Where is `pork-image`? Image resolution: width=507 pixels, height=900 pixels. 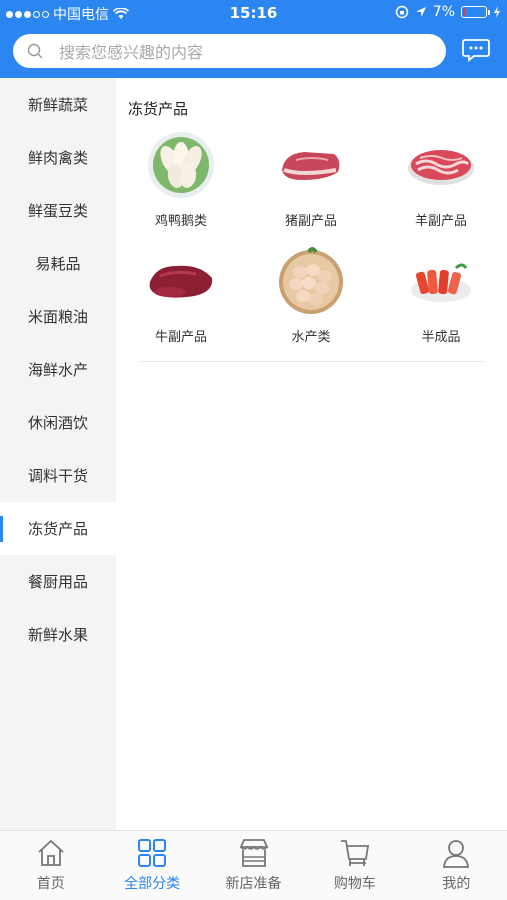
pork-image is located at coordinates (311, 166).